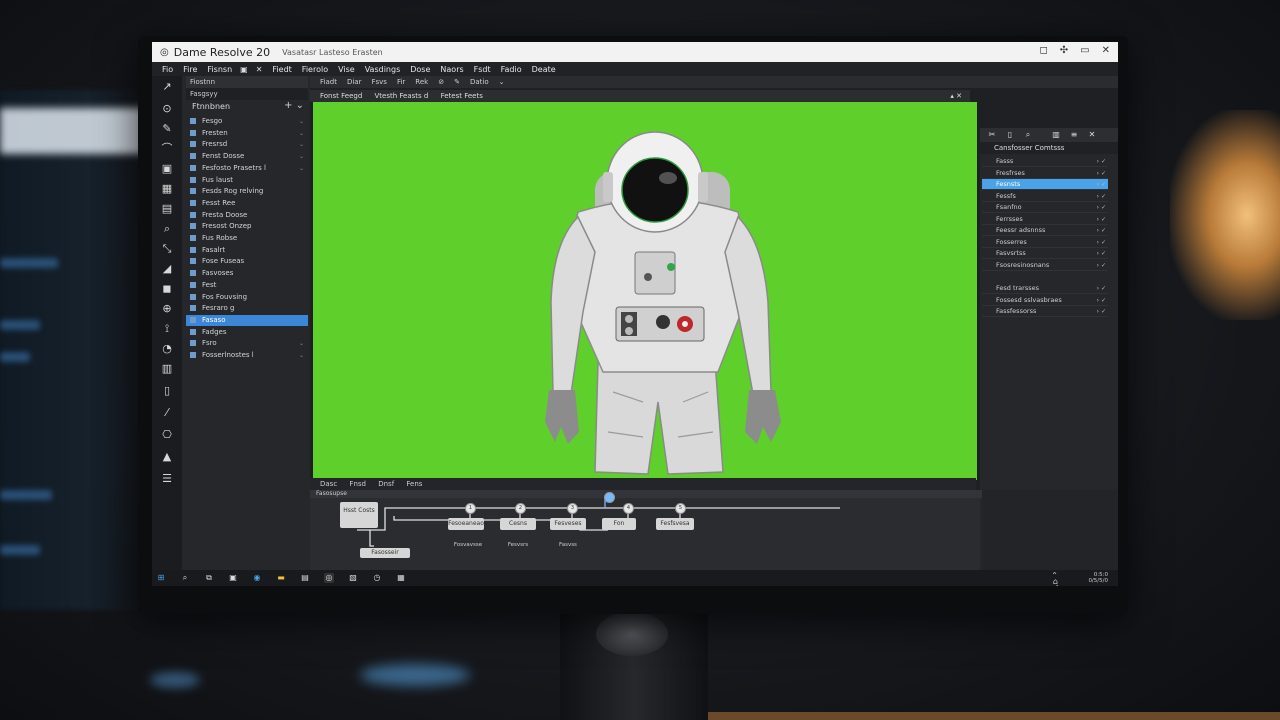 The height and width of the screenshot is (720, 1280). What do you see at coordinates (247, 320) in the screenshot?
I see `effects-list-item: Fasaso` at bounding box center [247, 320].